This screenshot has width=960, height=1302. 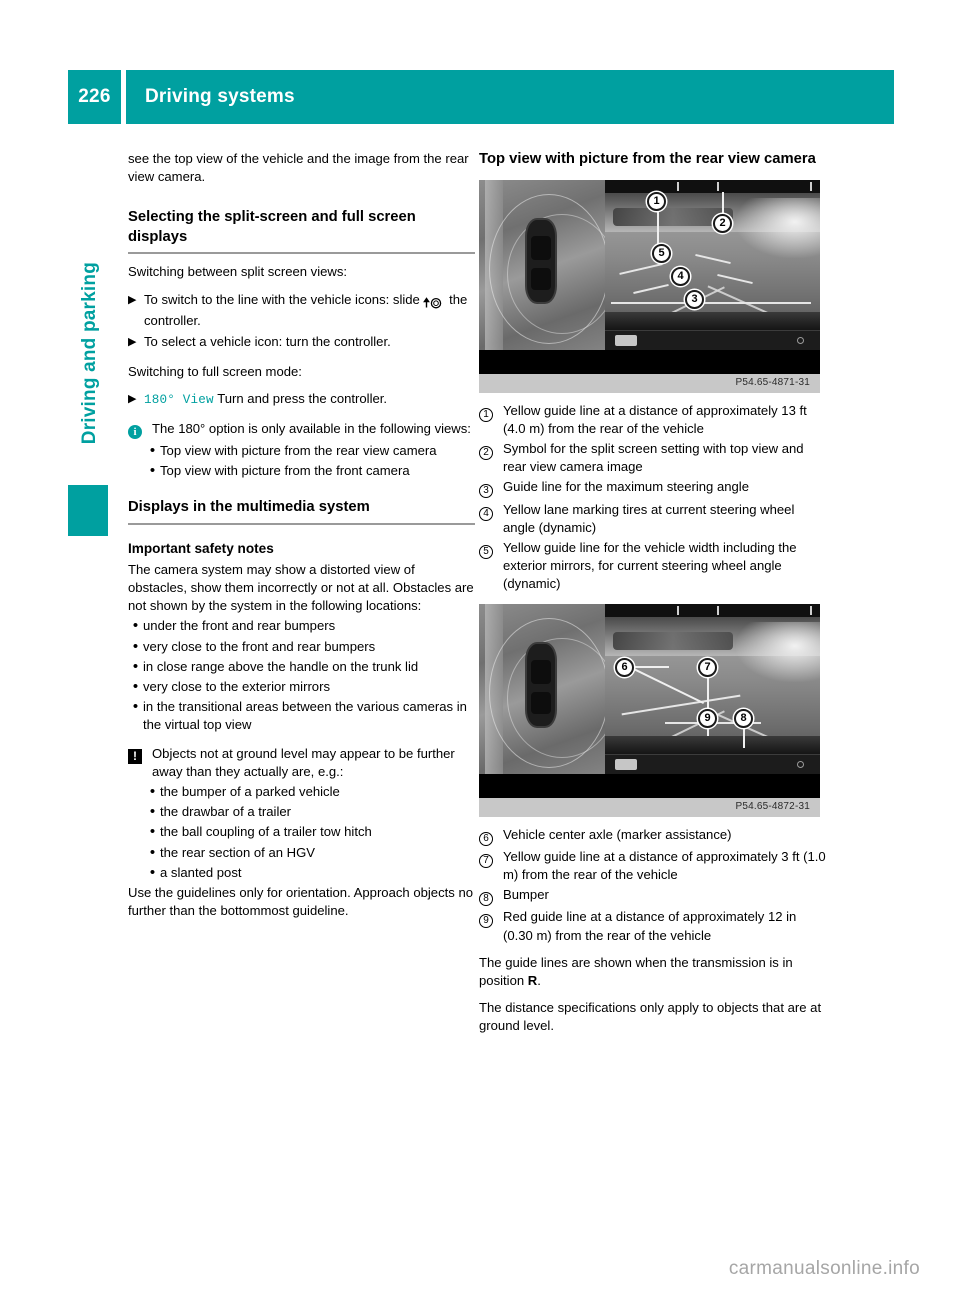 What do you see at coordinates (179, 400) in the screenshot?
I see `ui-token-180-view: 180° View` at bounding box center [179, 400].